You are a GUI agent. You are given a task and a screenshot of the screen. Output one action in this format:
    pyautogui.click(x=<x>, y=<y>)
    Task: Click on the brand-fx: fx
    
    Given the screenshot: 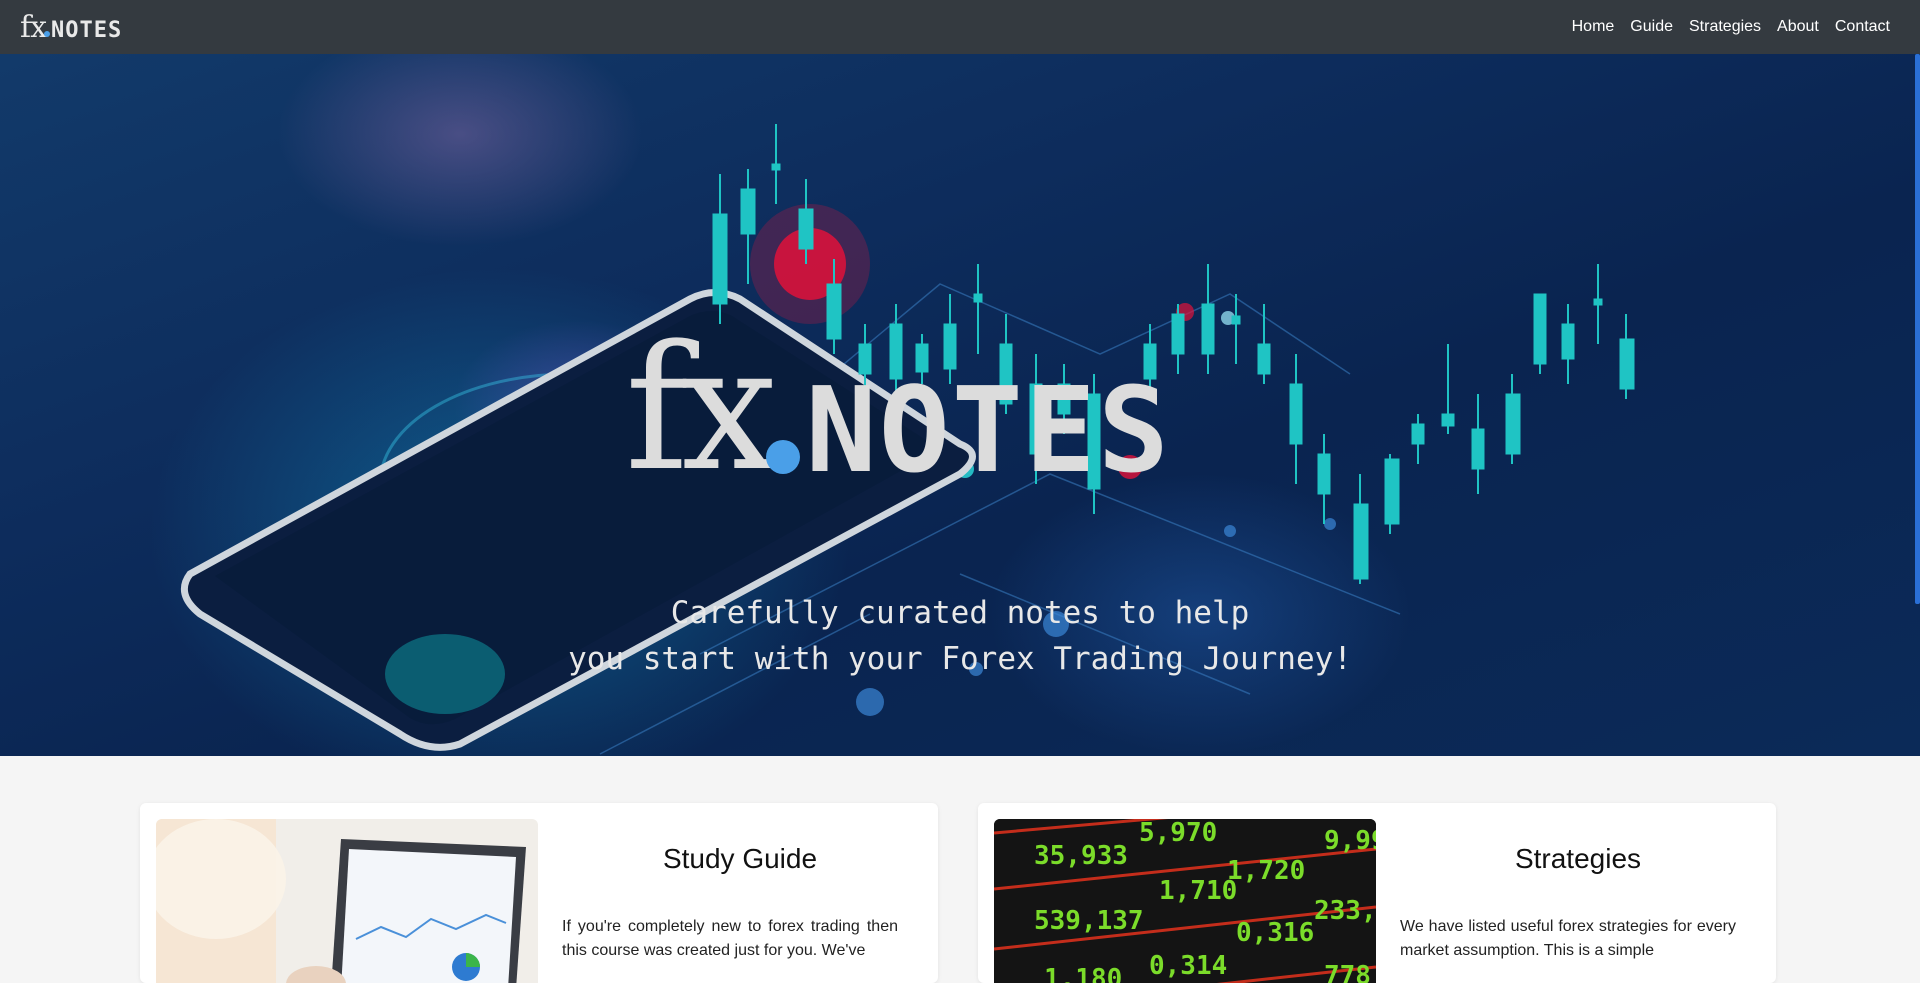 What is the action you would take?
    pyautogui.click(x=33, y=27)
    